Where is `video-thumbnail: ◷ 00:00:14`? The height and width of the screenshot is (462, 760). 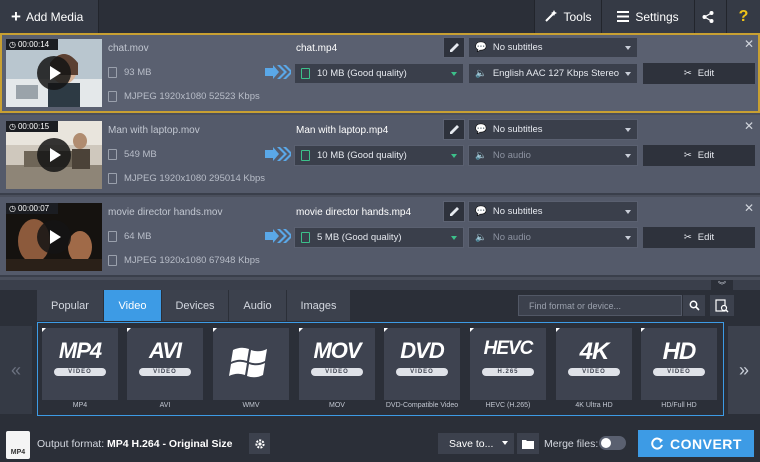
video-thumbnail: ◷ 00:00:14 is located at coordinates (54, 73).